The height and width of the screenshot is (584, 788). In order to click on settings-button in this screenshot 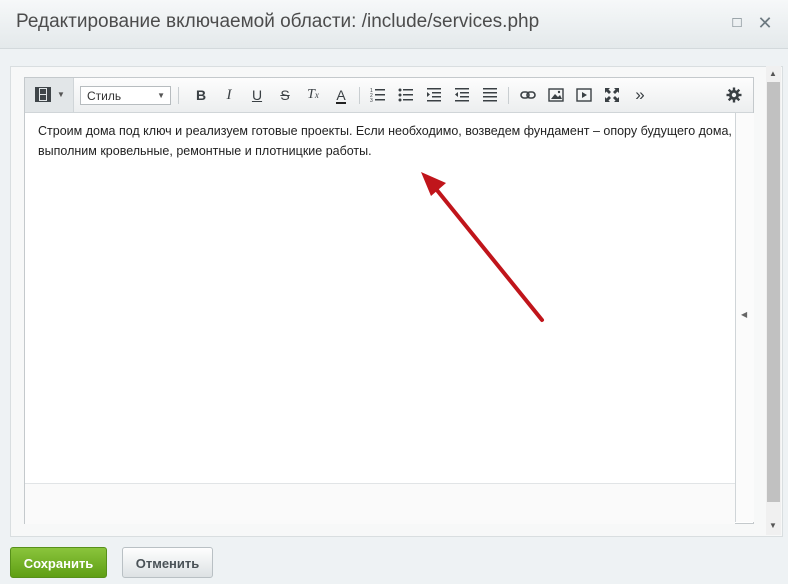, I will do `click(734, 95)`.